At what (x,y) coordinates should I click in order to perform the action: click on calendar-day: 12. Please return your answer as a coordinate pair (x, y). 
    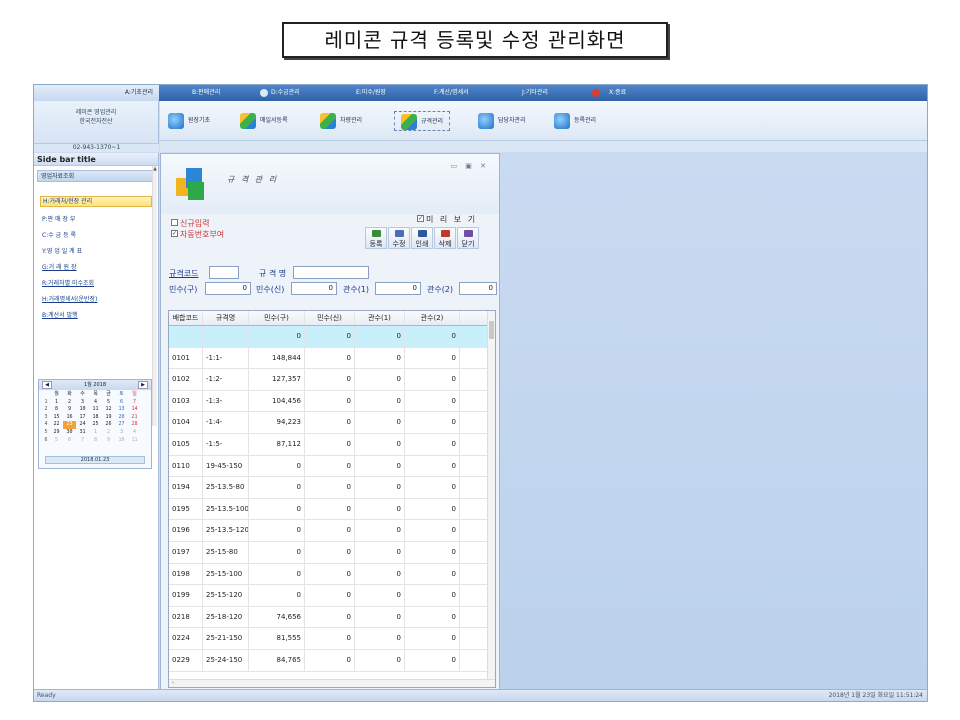
    Looking at the image, I should click on (108, 410).